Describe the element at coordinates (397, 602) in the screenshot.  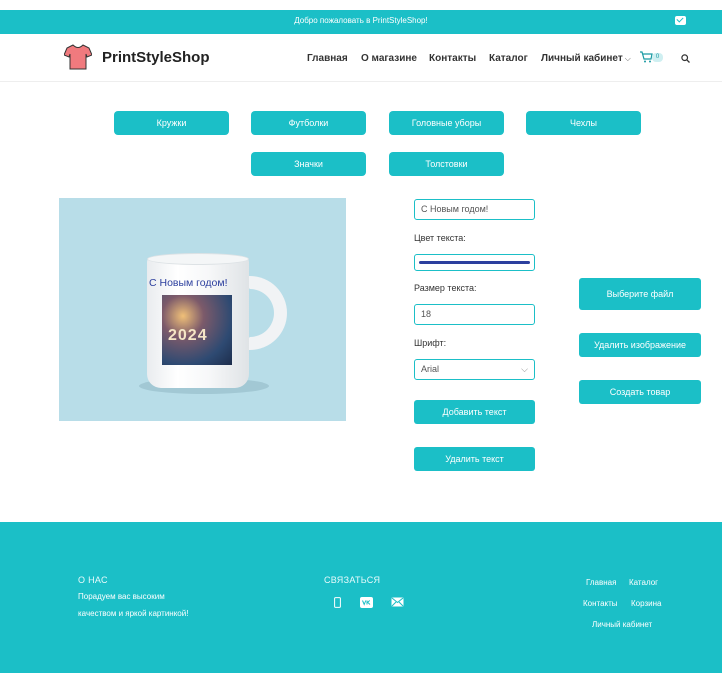
I see `email-icon` at that location.